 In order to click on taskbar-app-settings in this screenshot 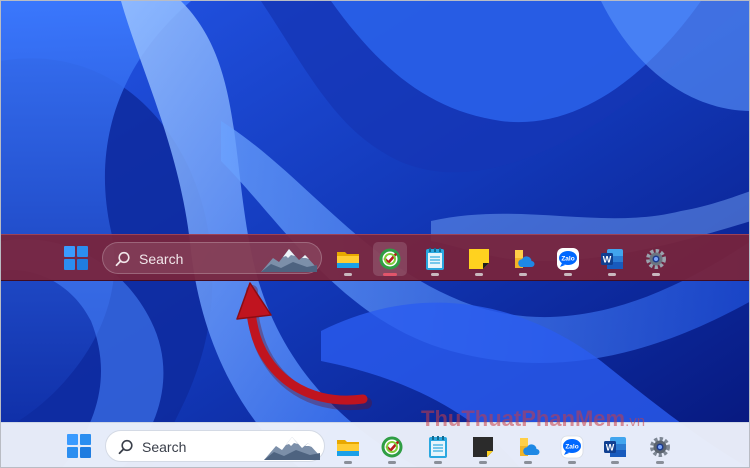, I will do `click(660, 447)`.